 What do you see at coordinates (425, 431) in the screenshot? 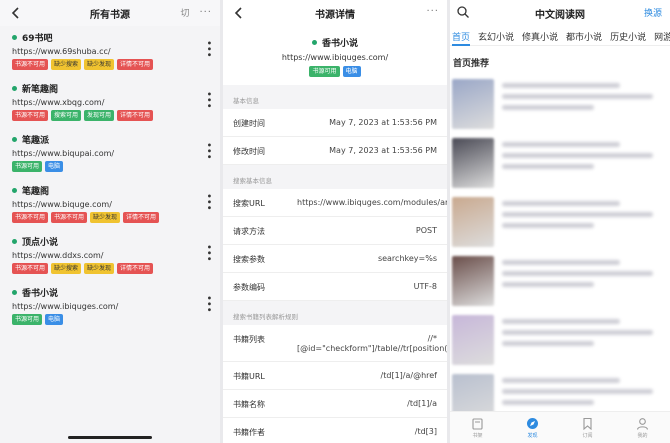
I see `detail-value: /td[3]` at bounding box center [425, 431].